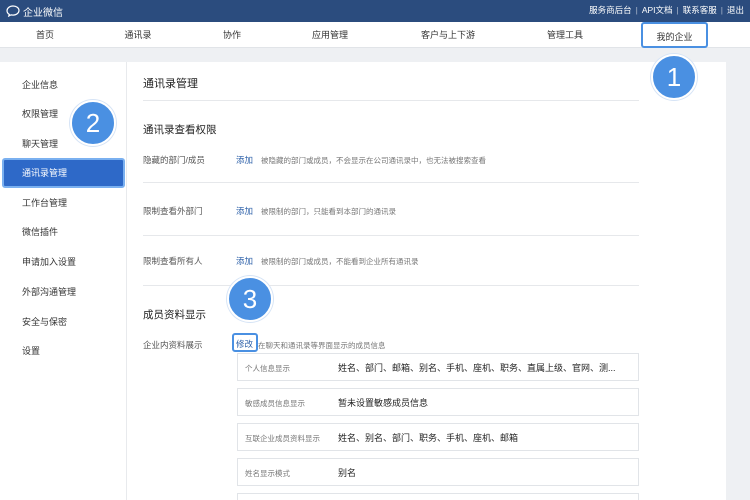  What do you see at coordinates (40, 85) in the screenshot?
I see `sidebar-item-company-info: 企业信息` at bounding box center [40, 85].